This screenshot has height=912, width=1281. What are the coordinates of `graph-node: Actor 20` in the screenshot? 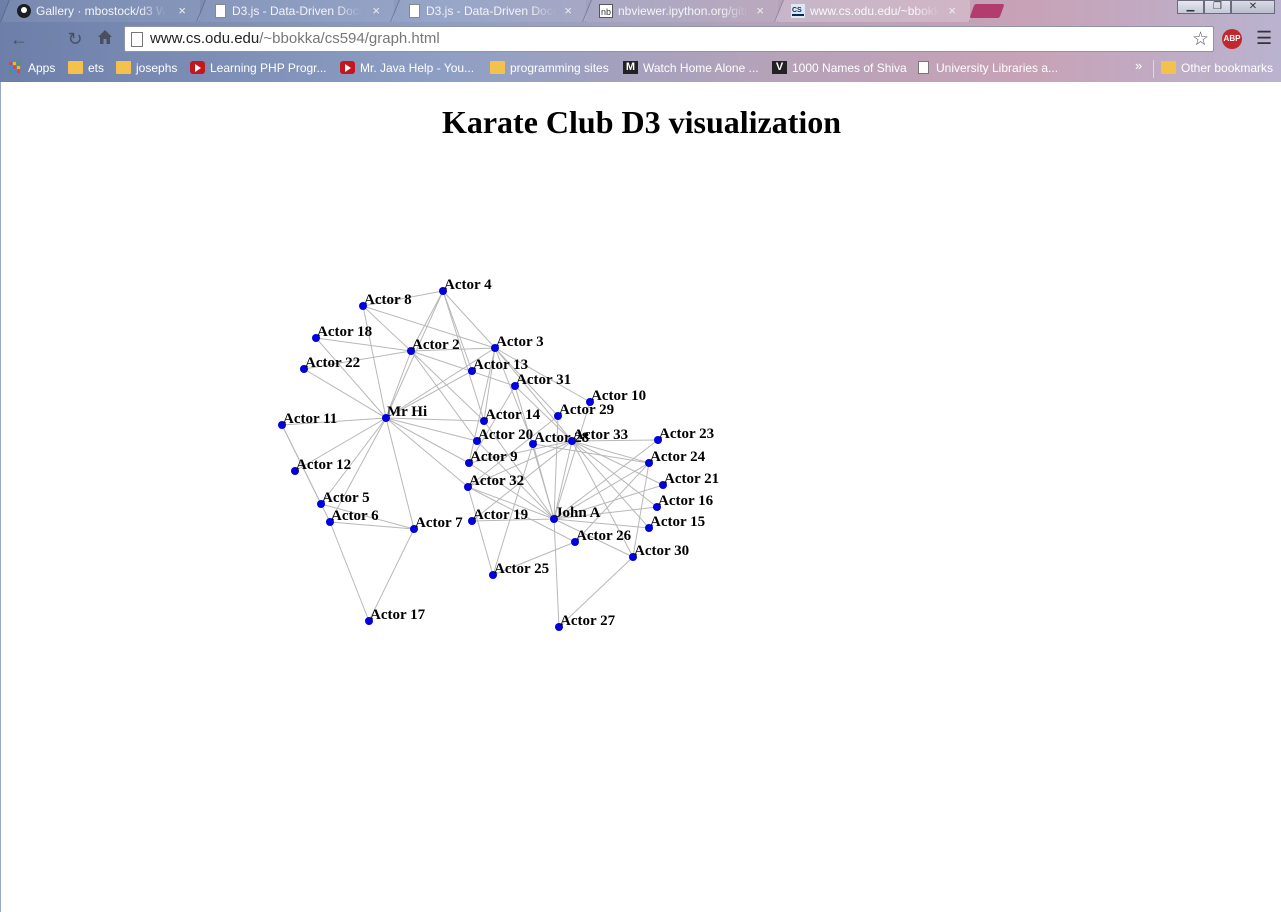 It's located at (503, 436).